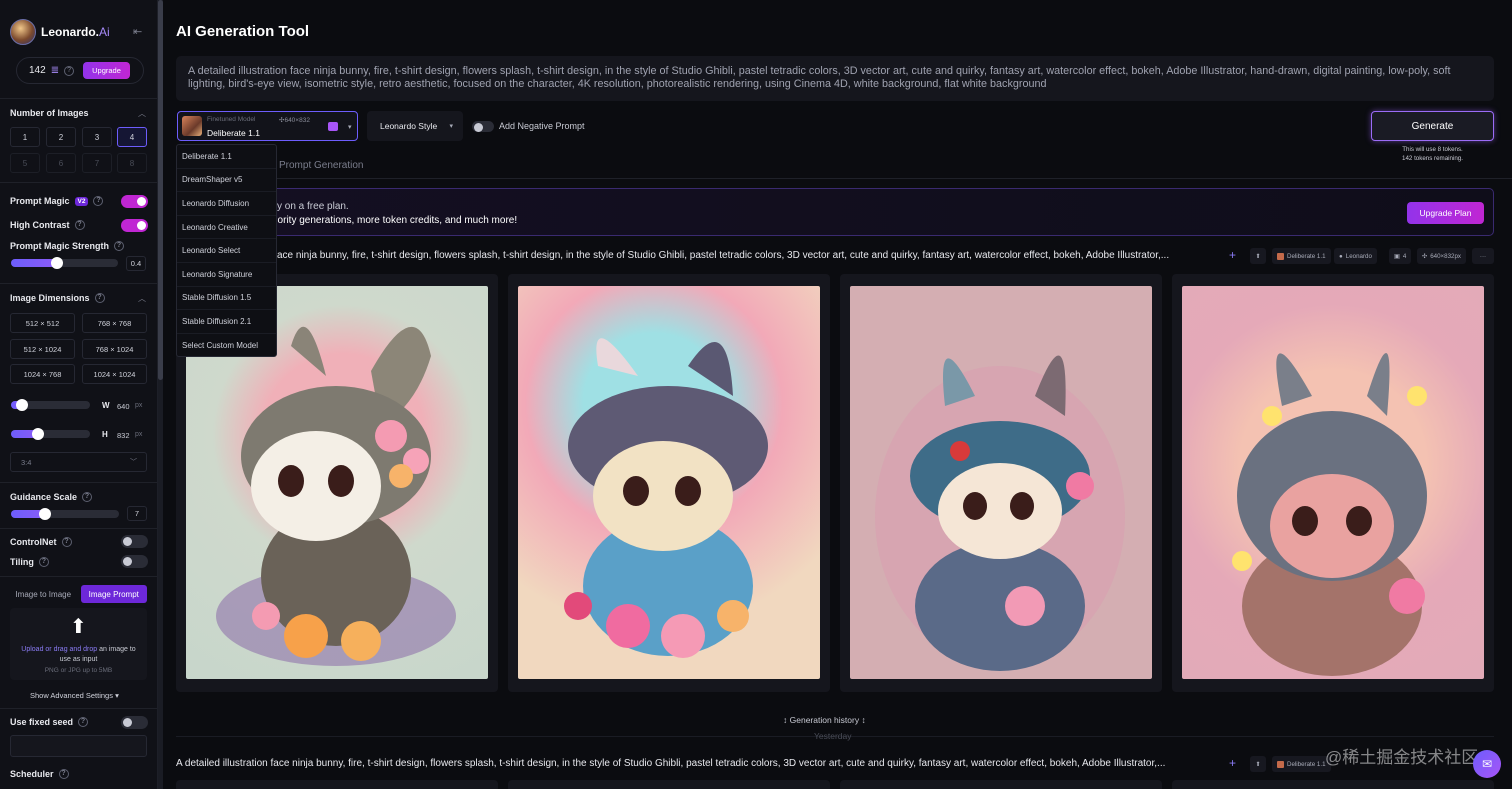 This screenshot has height=789, width=1512. Describe the element at coordinates (67, 246) in the screenshot. I see `prompt-magic-strength-label: Prompt Magic Strength?` at that location.